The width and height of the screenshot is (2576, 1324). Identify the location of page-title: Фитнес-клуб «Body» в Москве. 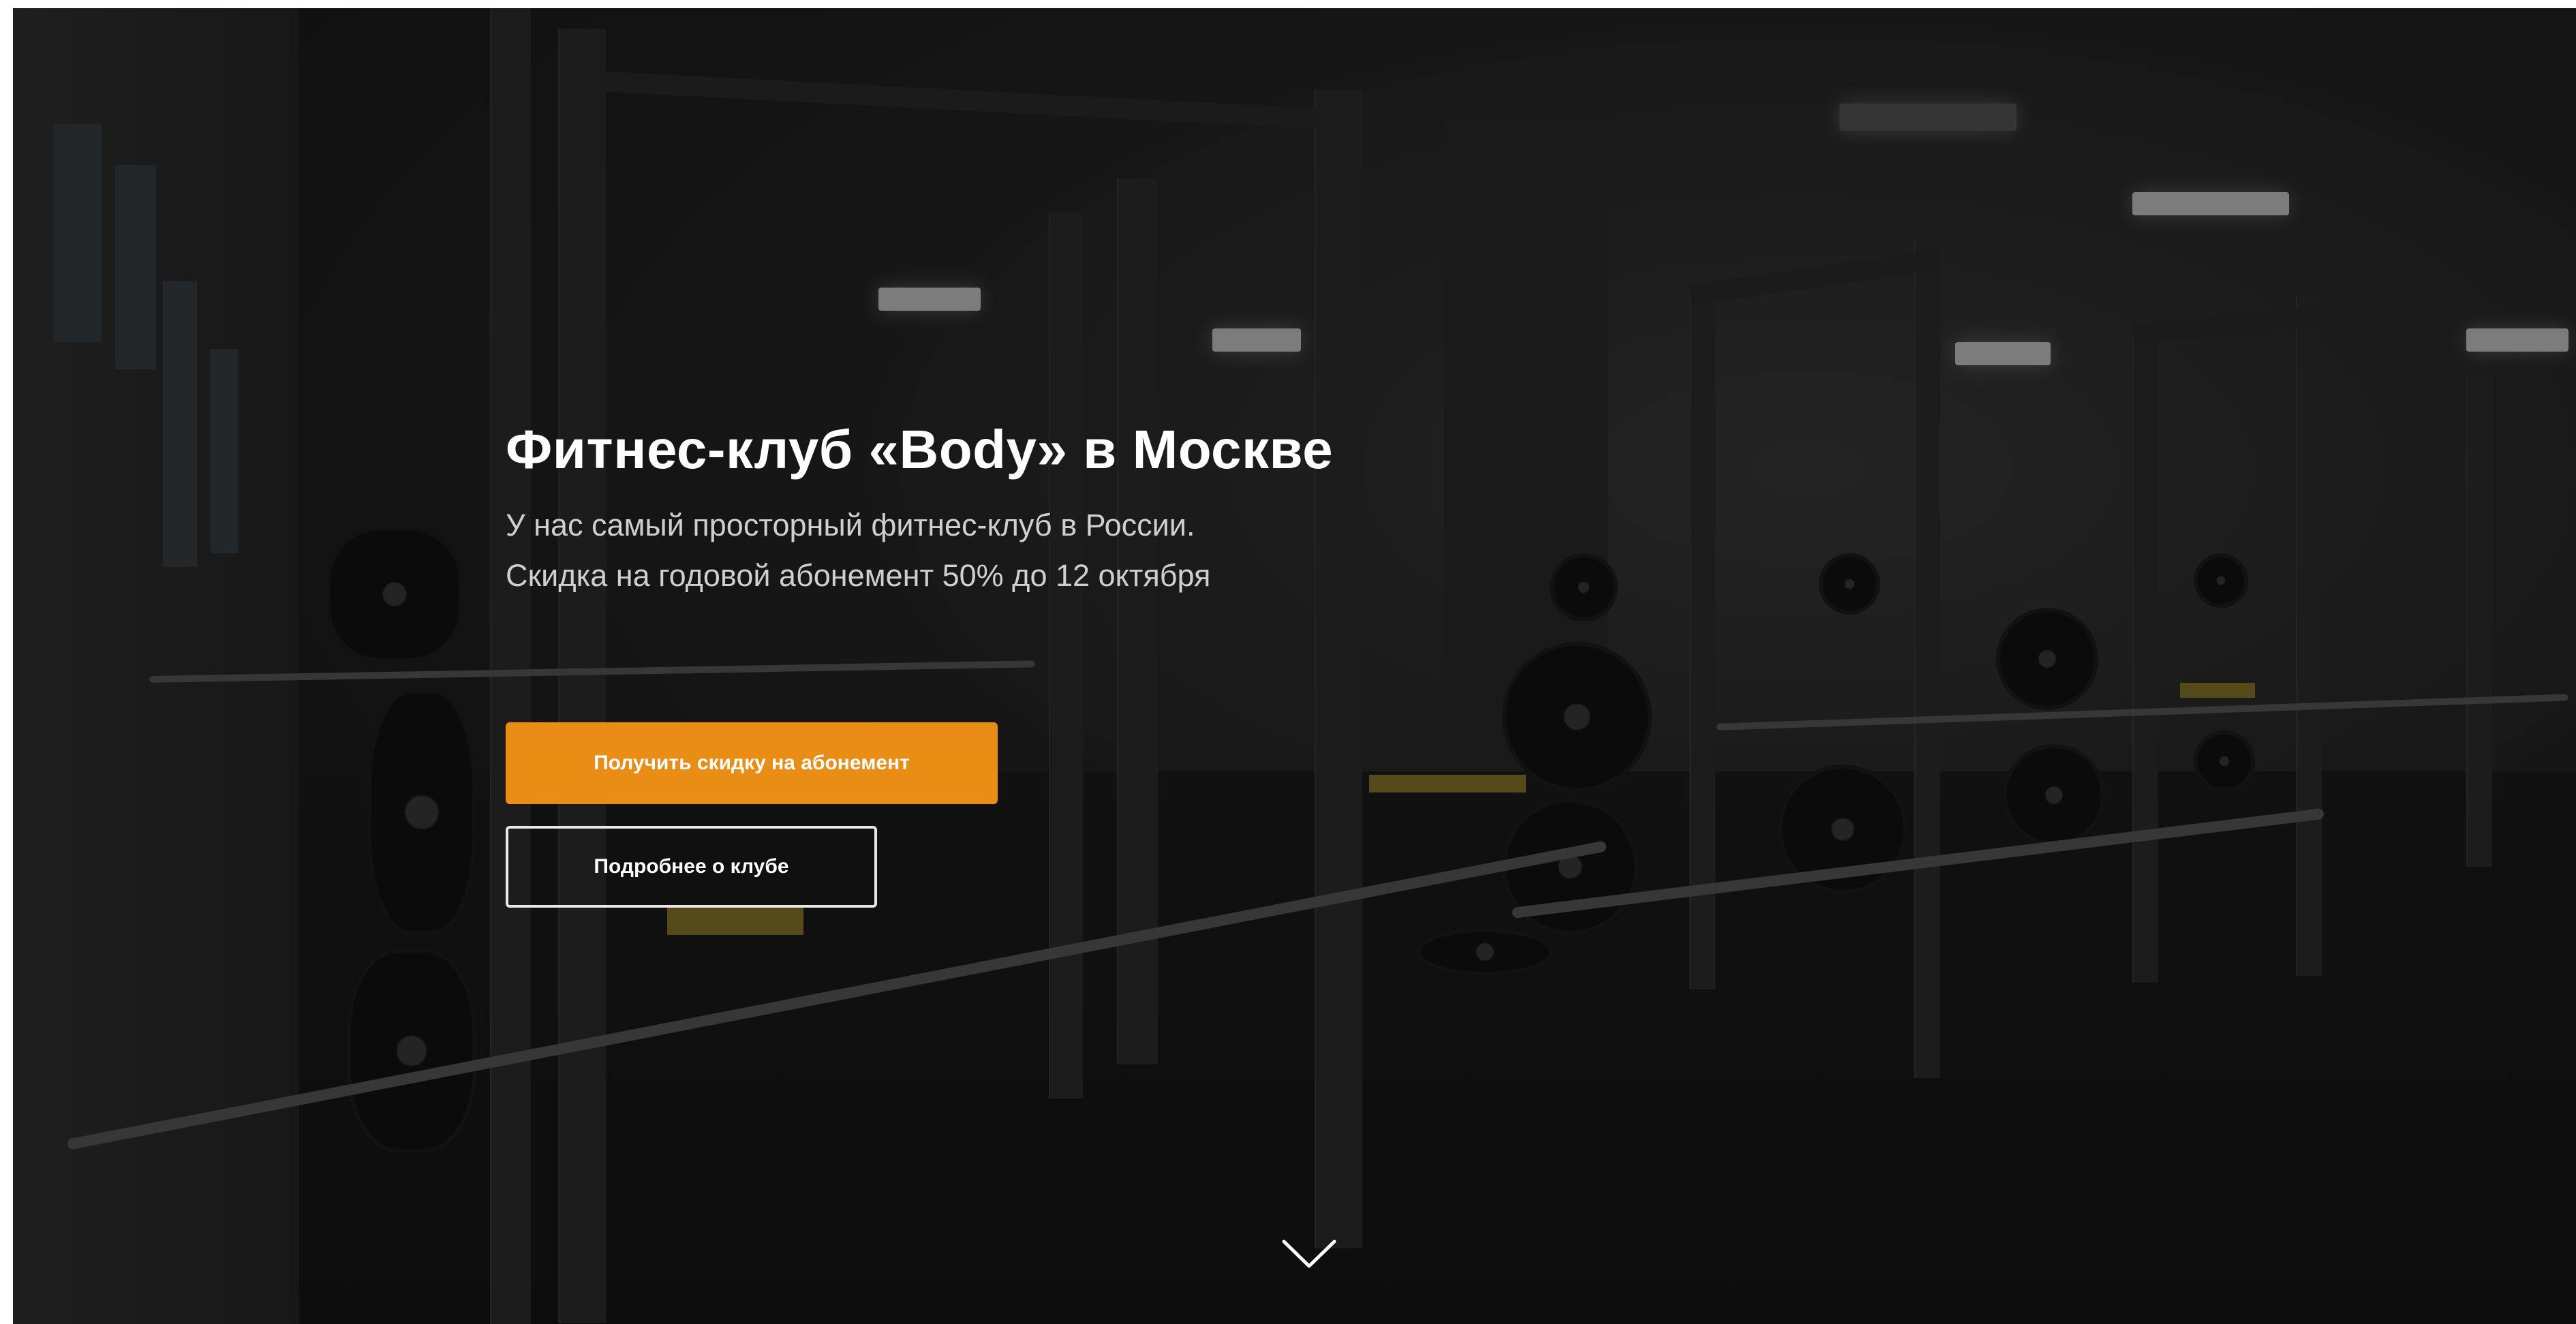
(920, 449).